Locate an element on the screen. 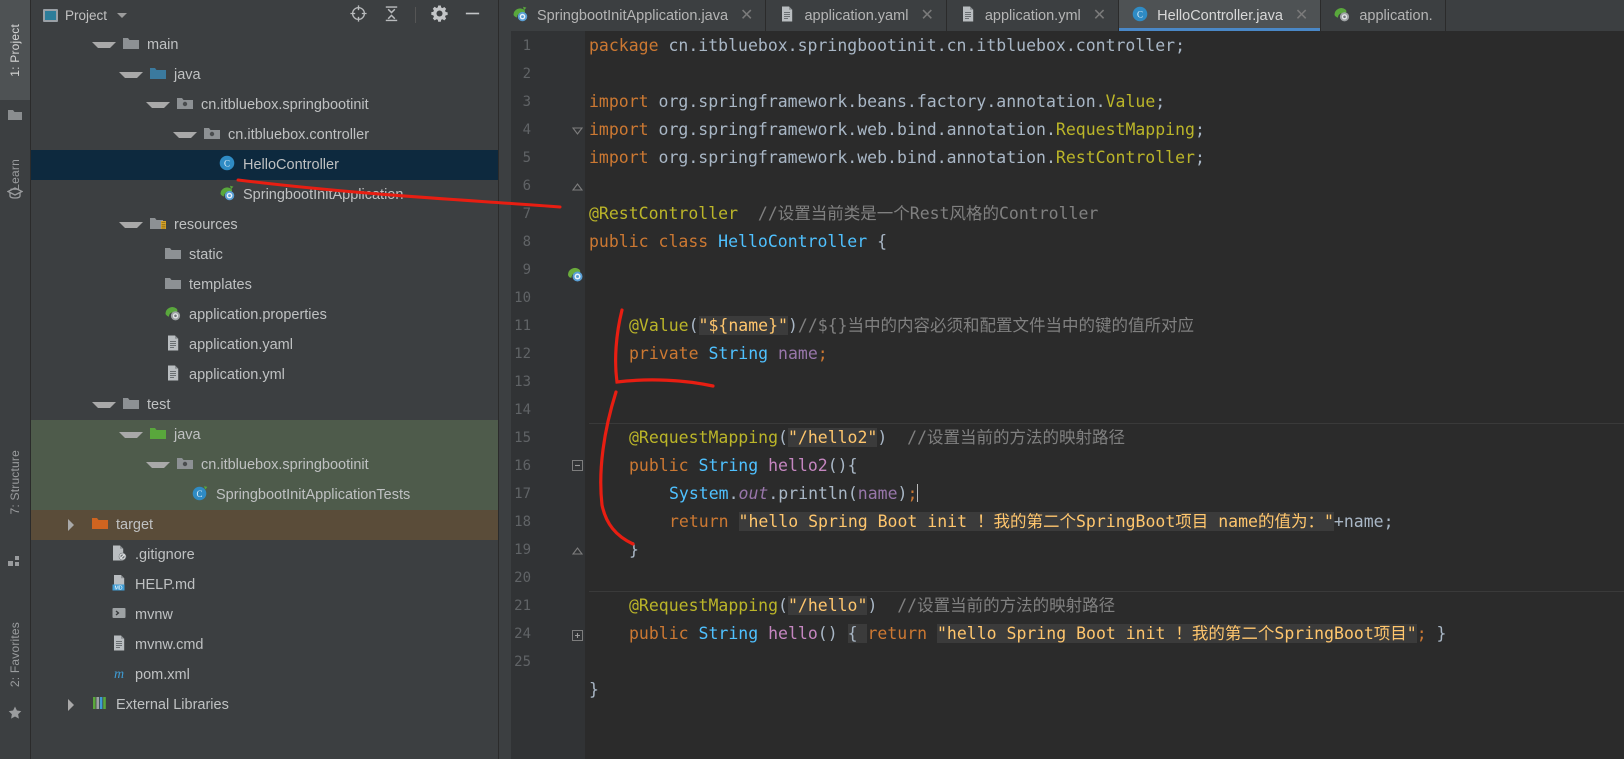 This screenshot has height=759, width=1624. sidebar-item-project: 1: Project is located at coordinates (15, 50).